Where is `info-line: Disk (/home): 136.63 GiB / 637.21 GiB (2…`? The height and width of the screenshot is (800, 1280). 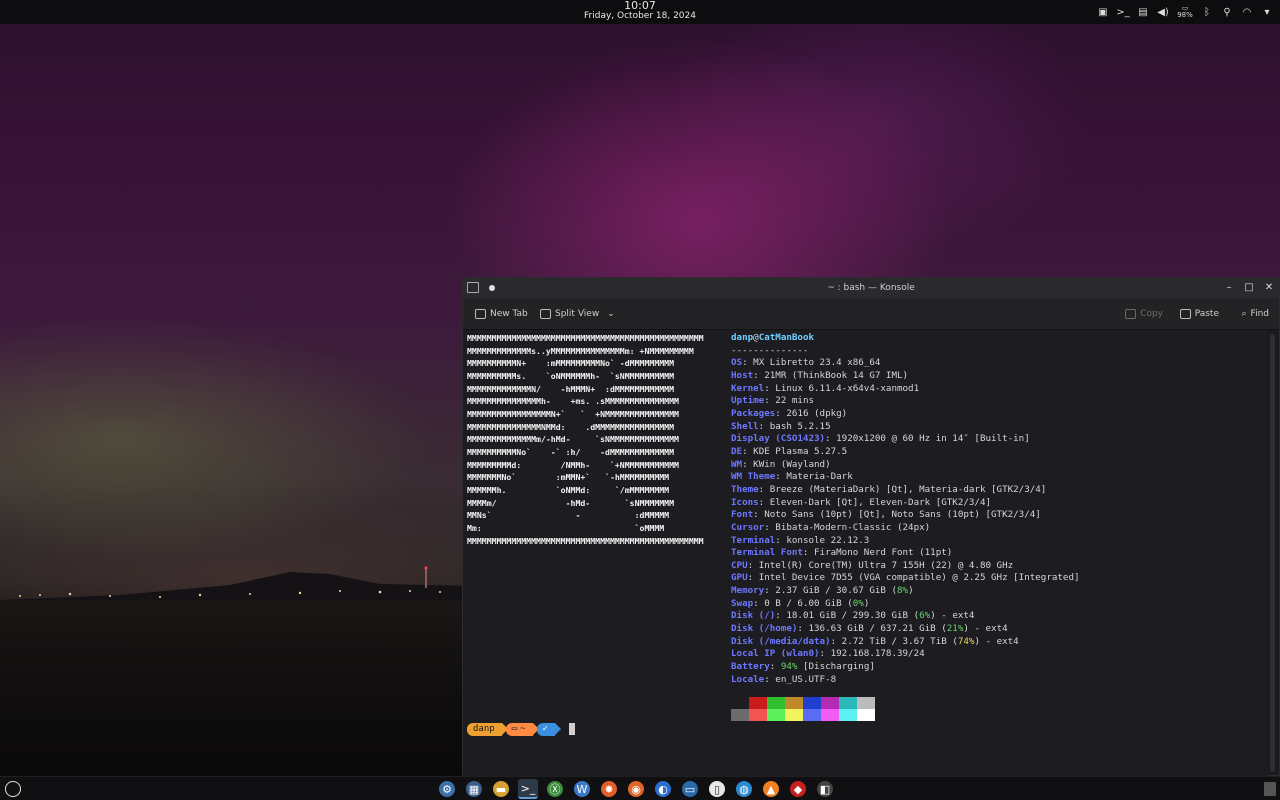 info-line: Disk (/home): 136.63 GiB / 637.21 GiB (2… is located at coordinates (869, 629).